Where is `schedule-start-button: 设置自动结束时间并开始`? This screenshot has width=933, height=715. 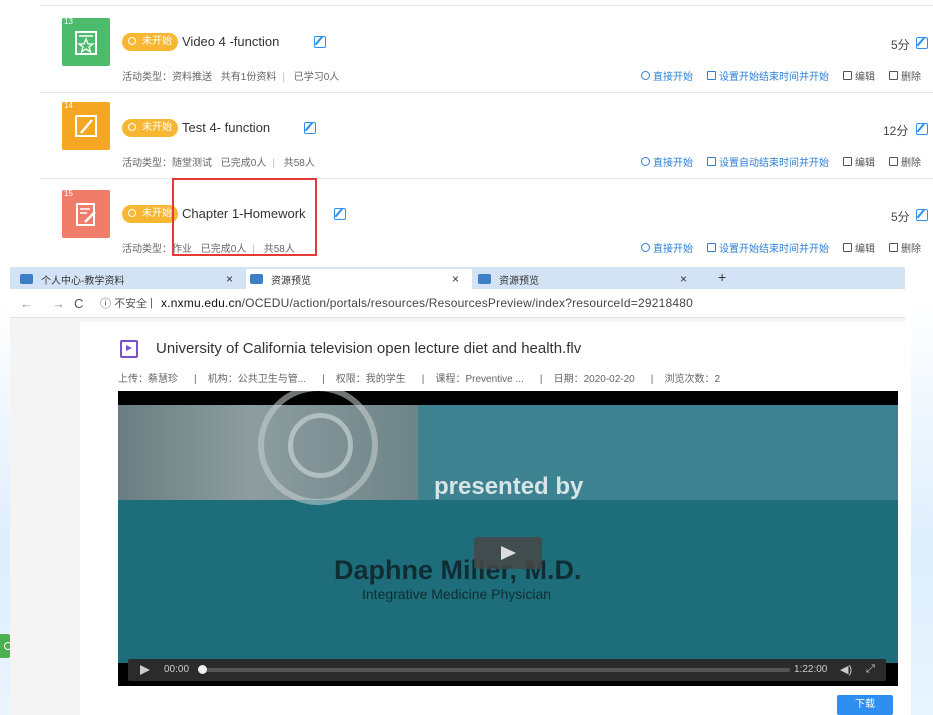 schedule-start-button: 设置自动结束时间并开始 is located at coordinates (768, 161).